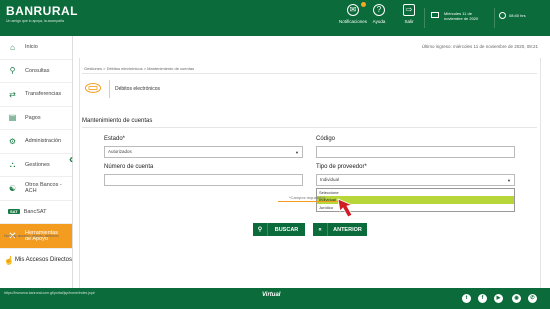 This screenshot has width=550, height=309. Describe the element at coordinates (482, 298) in the screenshot. I see `facebook-icon: f` at that location.